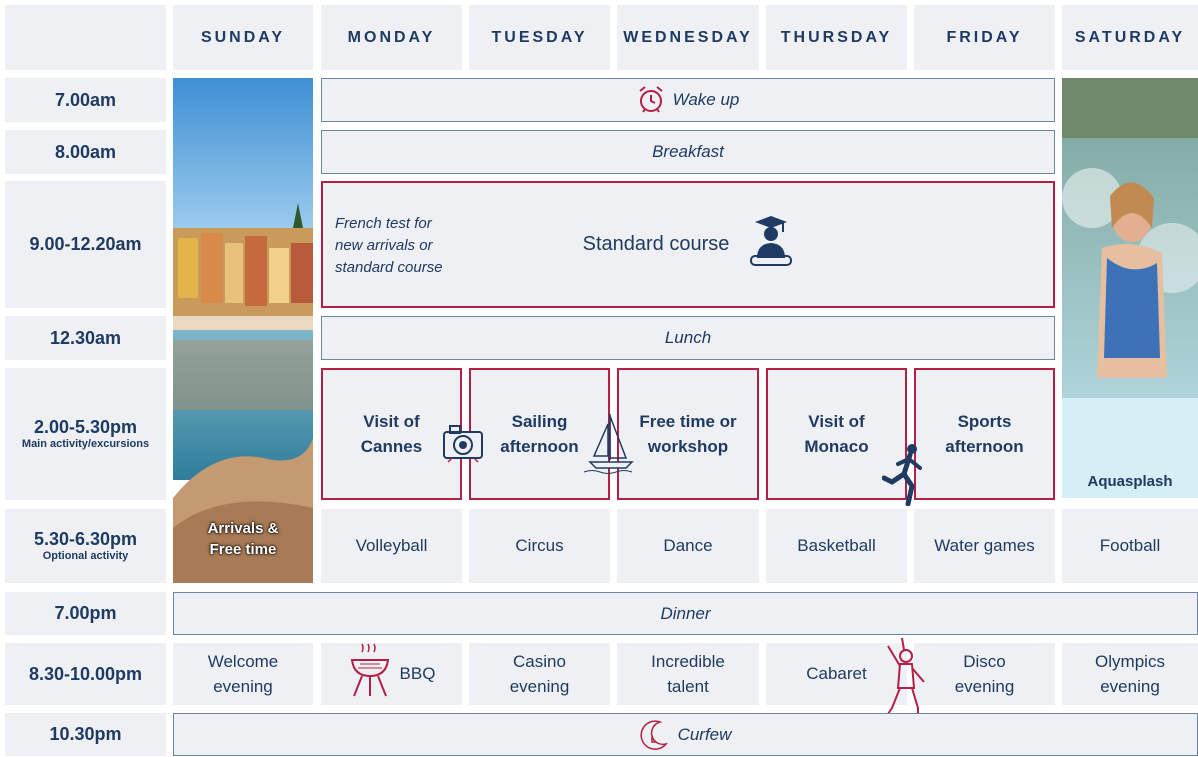 This screenshot has width=1198, height=757. I want to click on evening-casino: Casino evening, so click(539, 674).